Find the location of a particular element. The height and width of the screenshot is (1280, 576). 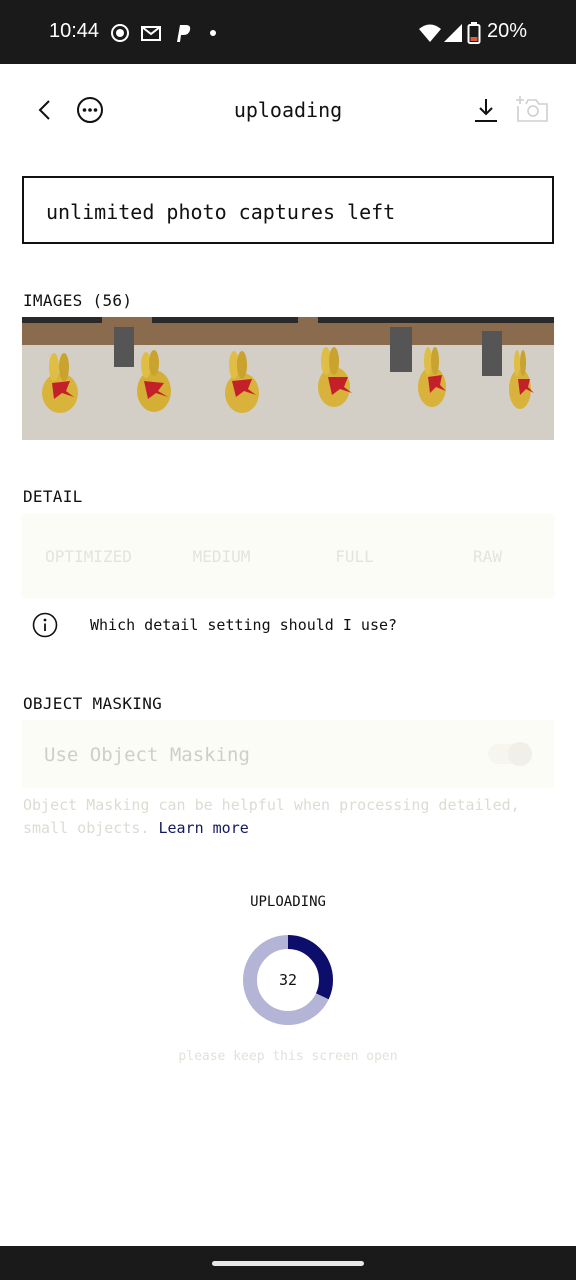

detail-section-label: DETAIL is located at coordinates (53, 496).